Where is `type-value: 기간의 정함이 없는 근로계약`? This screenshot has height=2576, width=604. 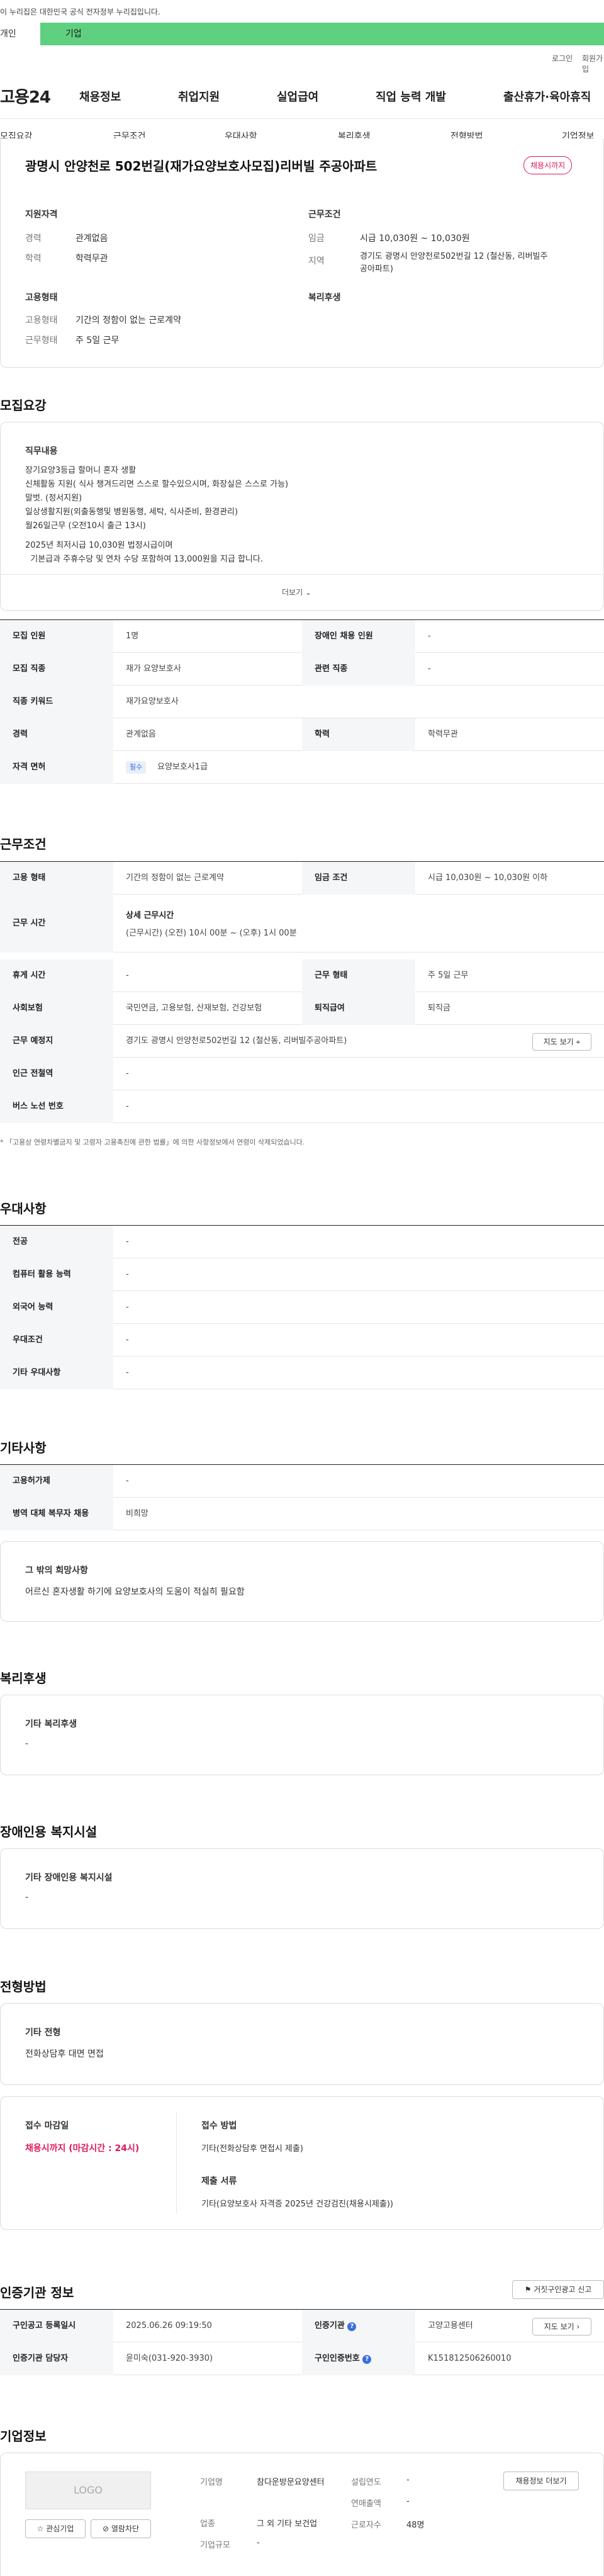 type-value: 기간의 정함이 없는 근로계약 is located at coordinates (128, 320).